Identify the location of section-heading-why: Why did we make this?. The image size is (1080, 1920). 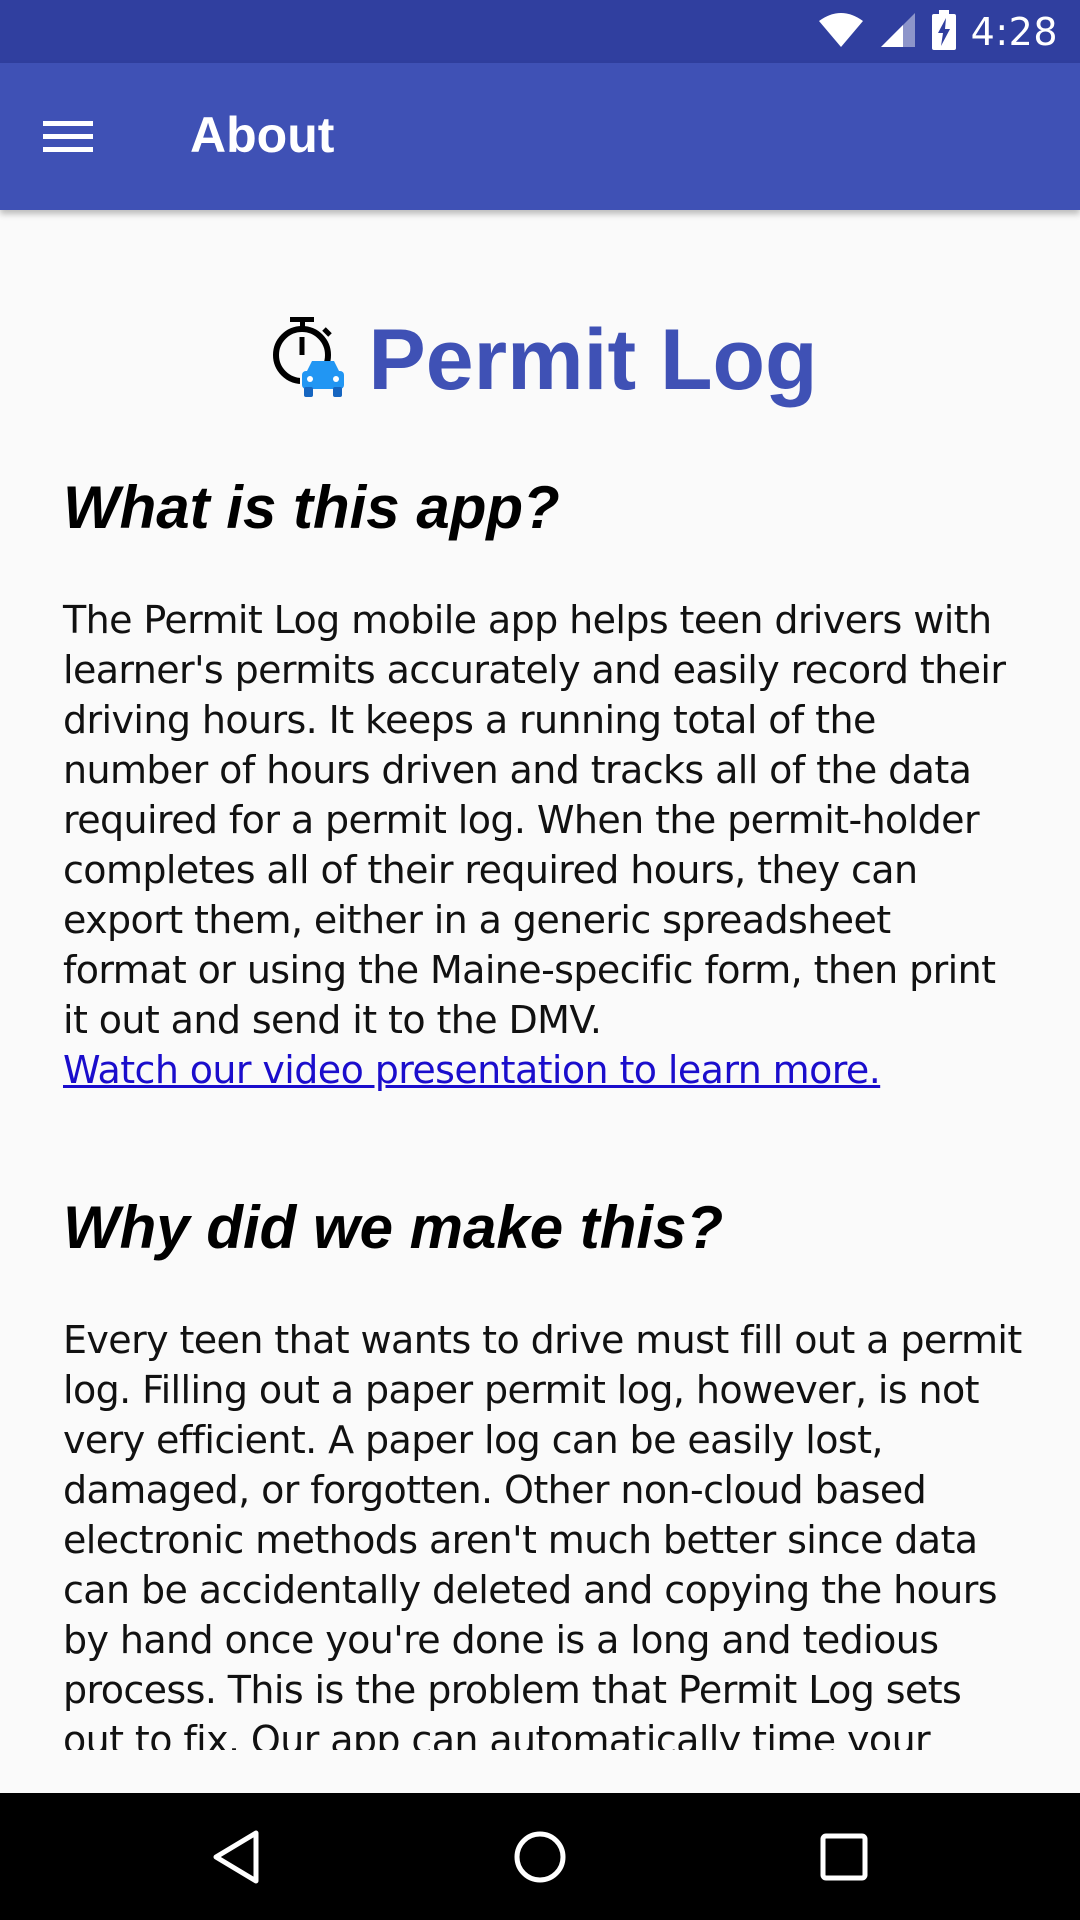
(393, 1227).